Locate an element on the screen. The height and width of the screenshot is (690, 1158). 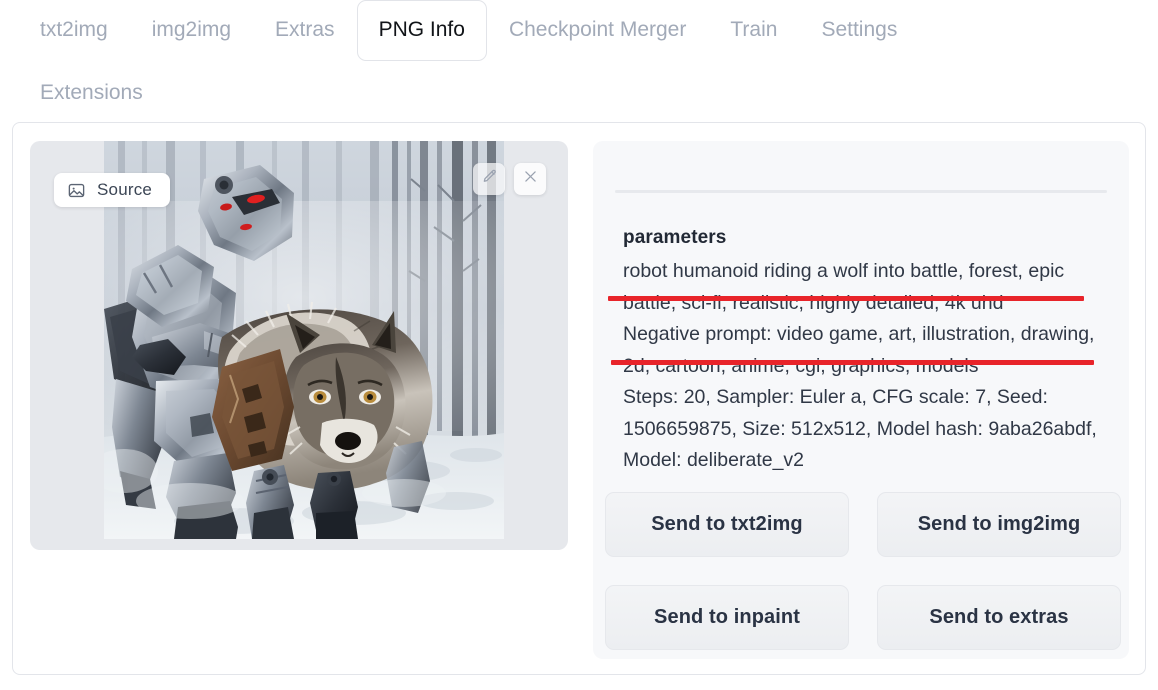
pencil-icon is located at coordinates (489, 179).